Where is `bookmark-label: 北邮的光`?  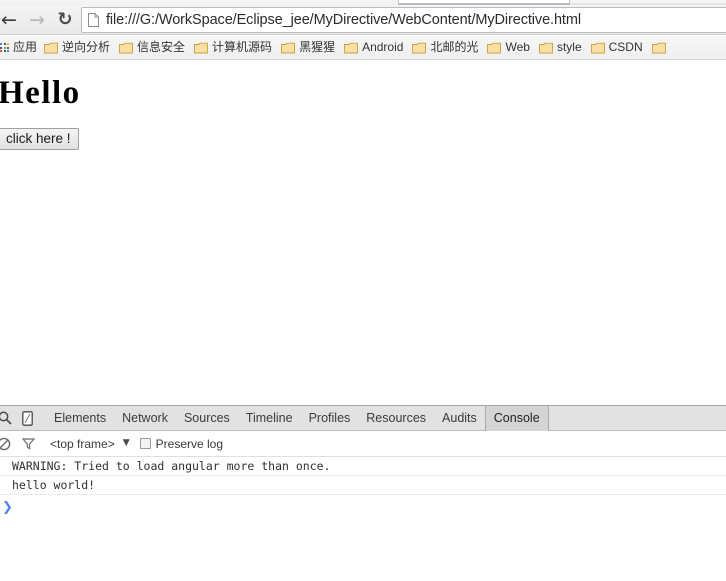 bookmark-label: 北邮的光 is located at coordinates (454, 47).